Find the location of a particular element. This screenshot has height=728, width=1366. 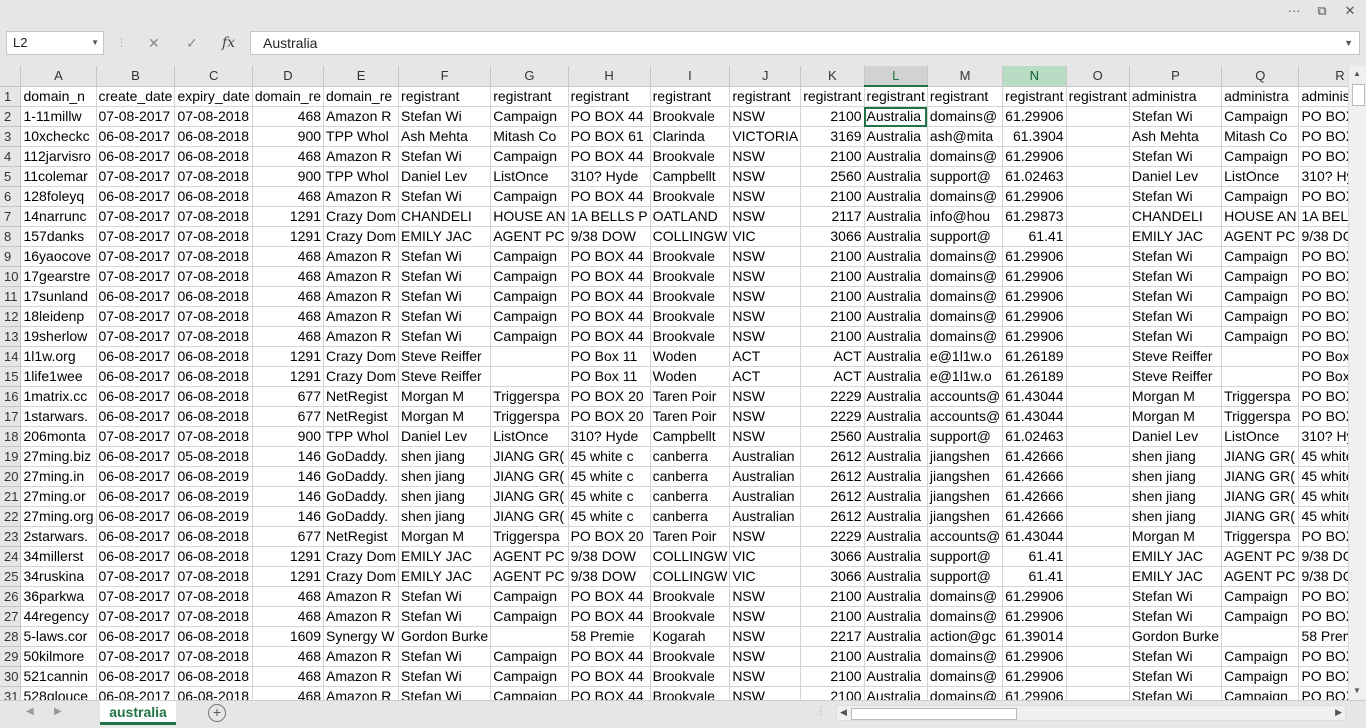

cell-k7: 2117 is located at coordinates (832, 216).